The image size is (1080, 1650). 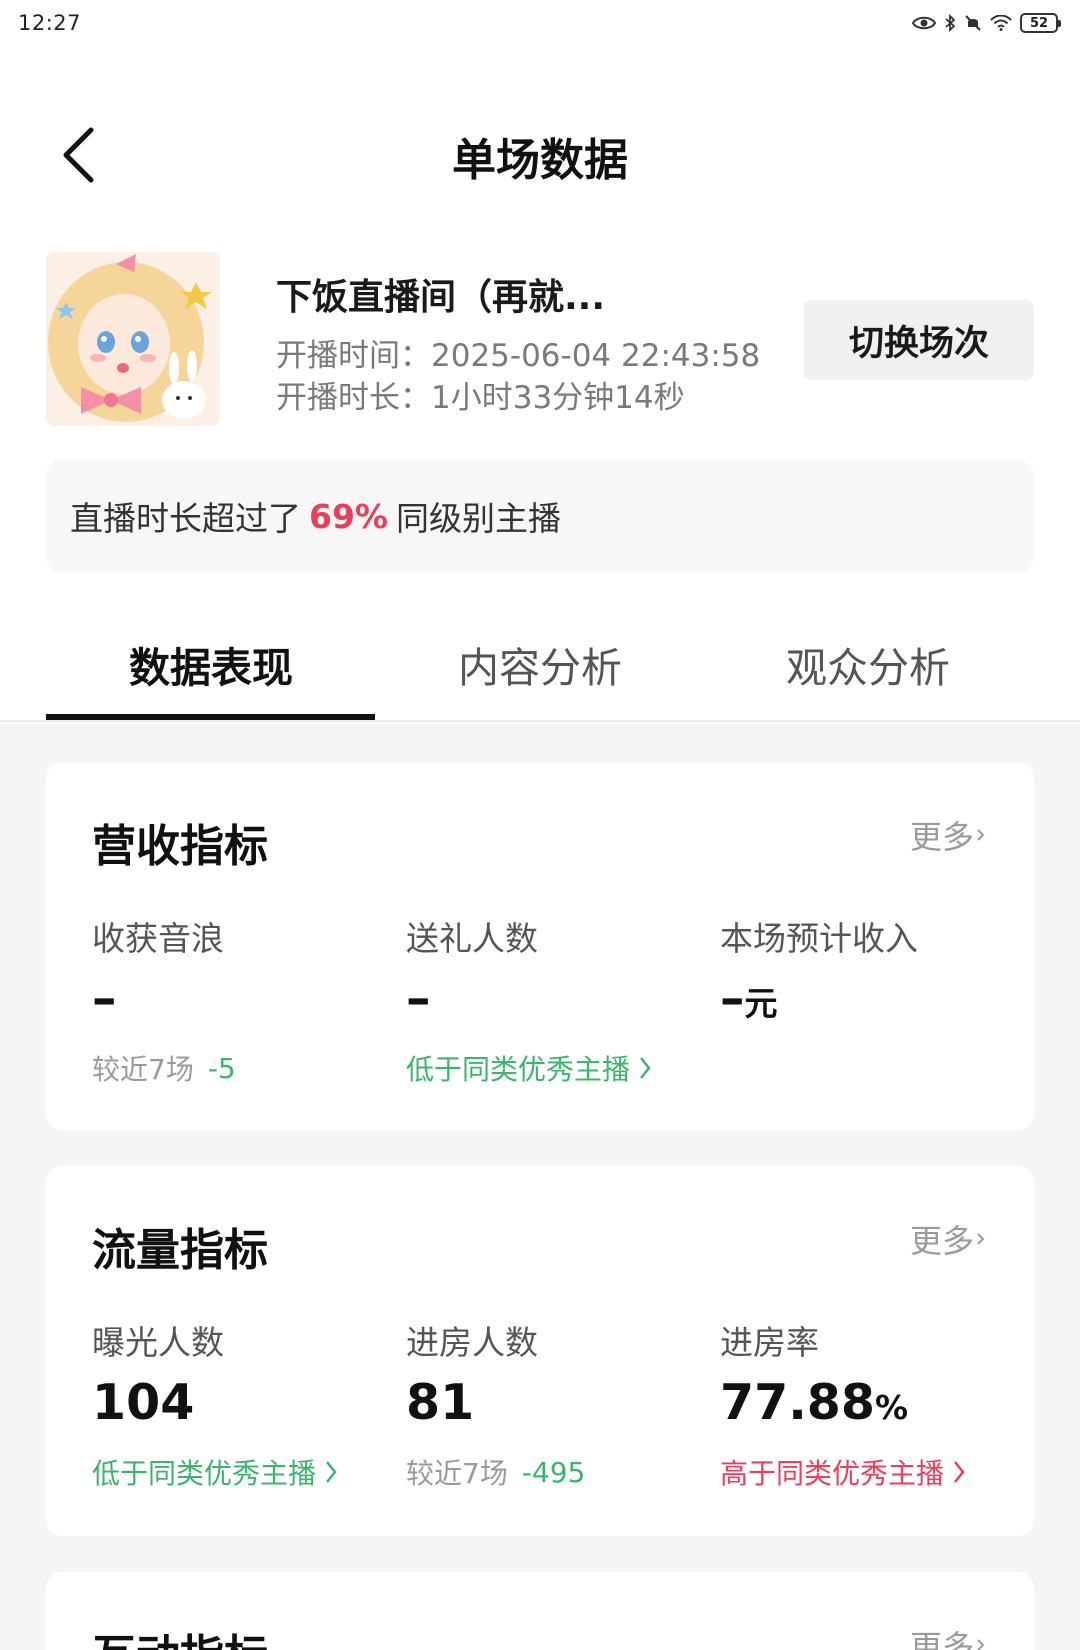 What do you see at coordinates (353, 398) in the screenshot?
I see `duration-label: 开播时长：` at bounding box center [353, 398].